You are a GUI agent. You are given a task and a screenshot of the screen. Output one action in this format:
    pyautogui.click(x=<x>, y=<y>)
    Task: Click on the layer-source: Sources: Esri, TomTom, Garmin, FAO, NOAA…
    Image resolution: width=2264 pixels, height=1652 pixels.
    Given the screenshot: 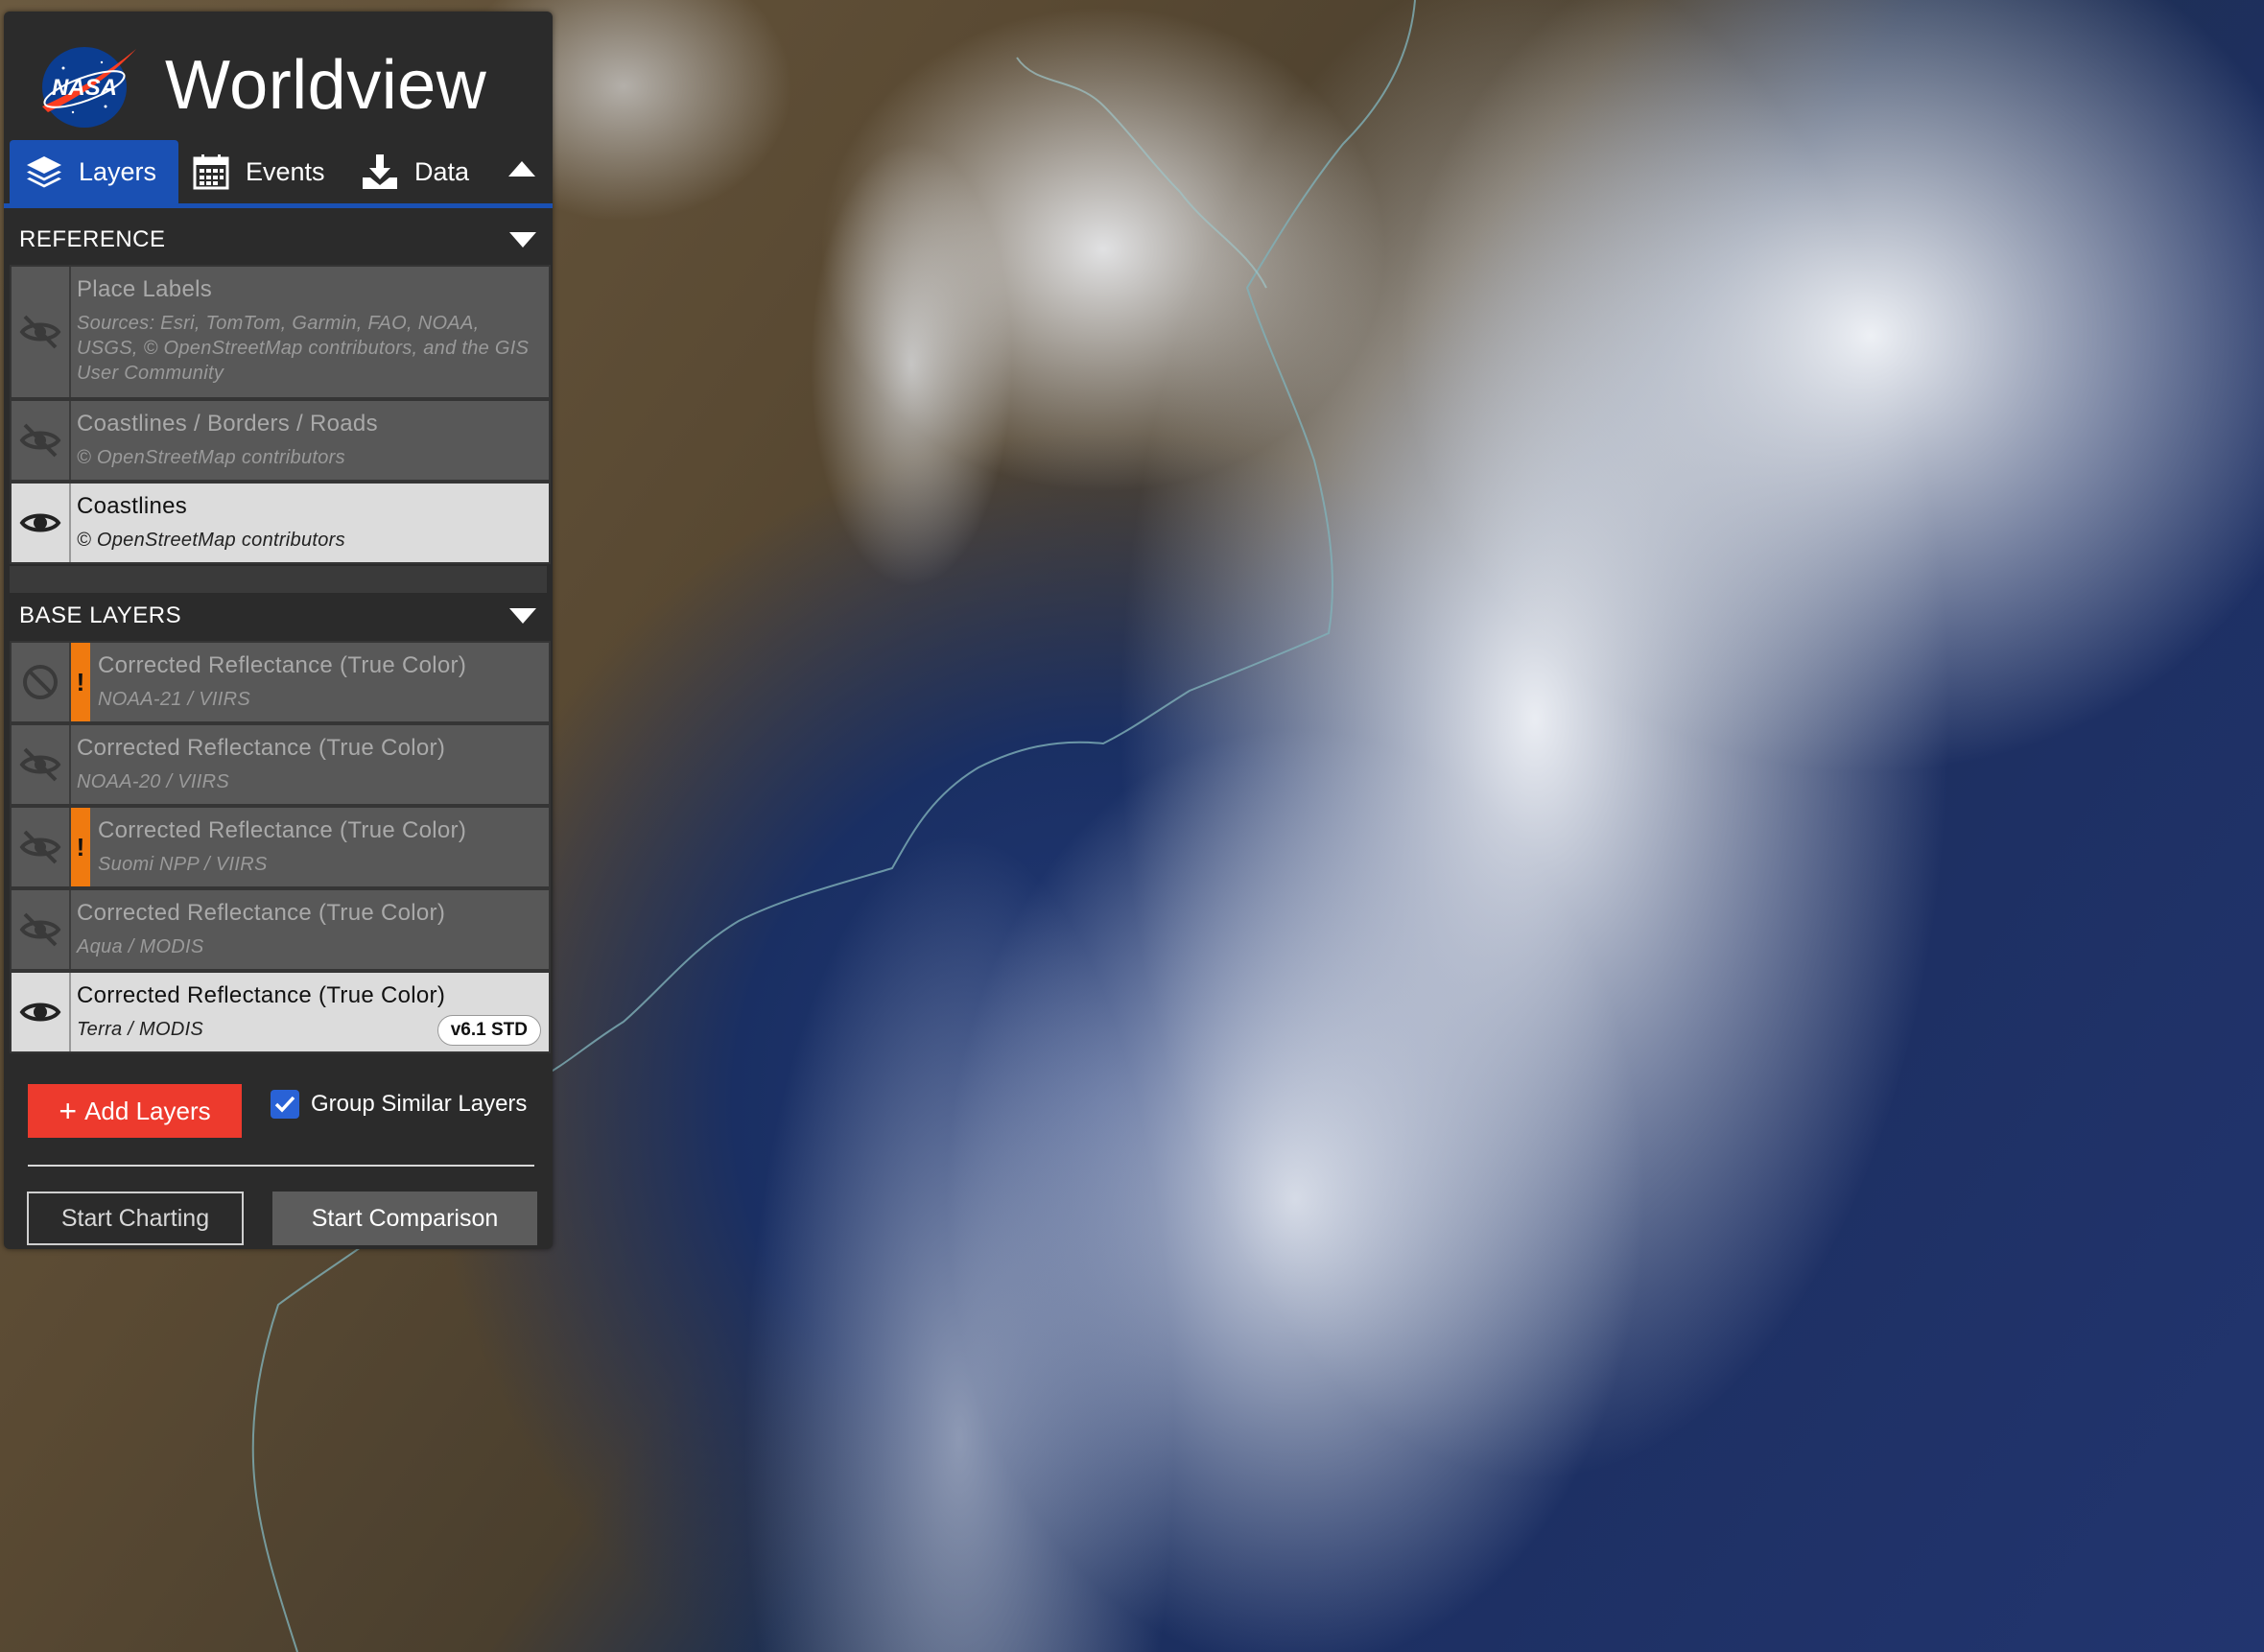 What is the action you would take?
    pyautogui.click(x=304, y=348)
    